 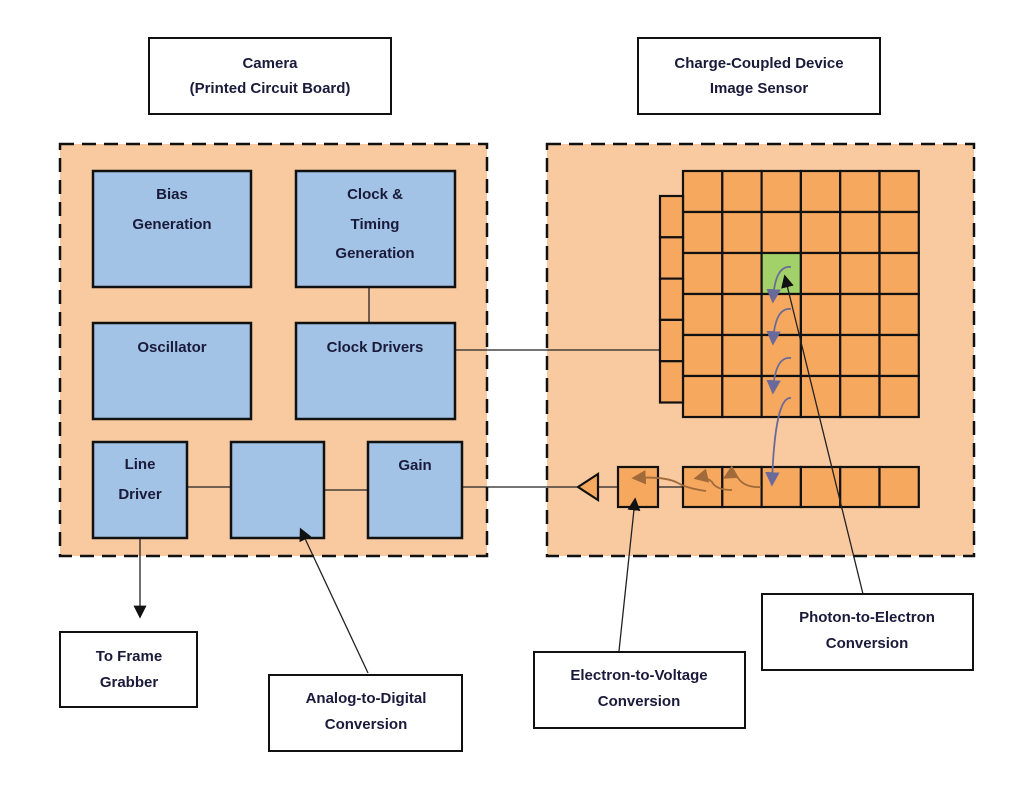 I want to click on clock-timing-block: Clock & Timing Generation, so click(x=375, y=229).